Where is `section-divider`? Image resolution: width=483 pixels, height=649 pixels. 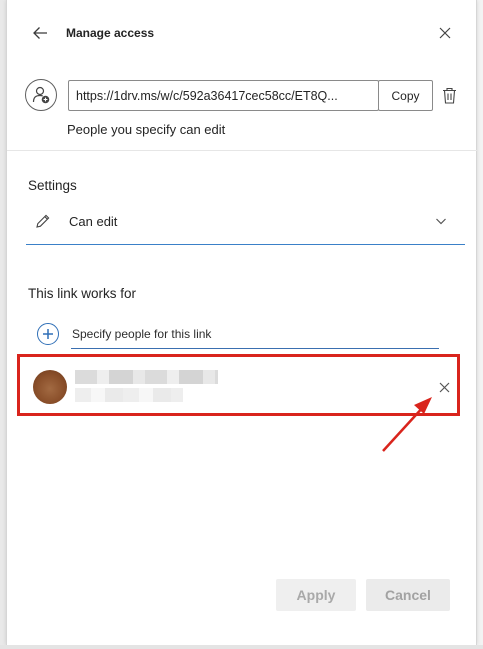
section-divider is located at coordinates (242, 150).